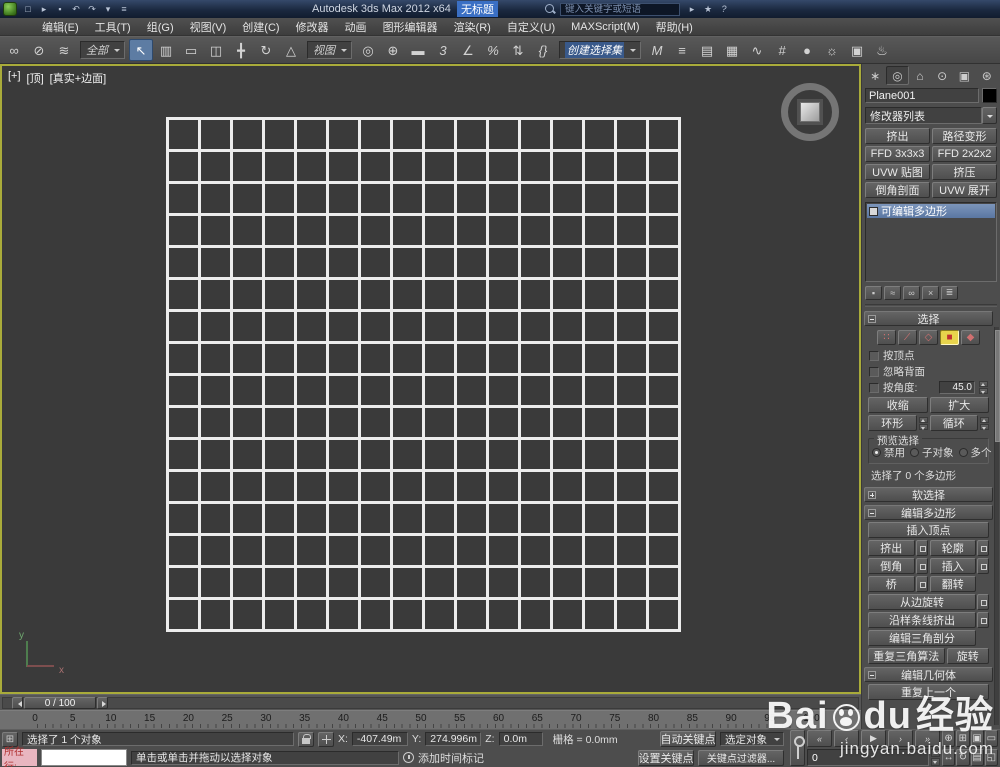 Image resolution: width=1000 pixels, height=767 pixels. I want to click on play-animation-icon: ▶, so click(873, 738).